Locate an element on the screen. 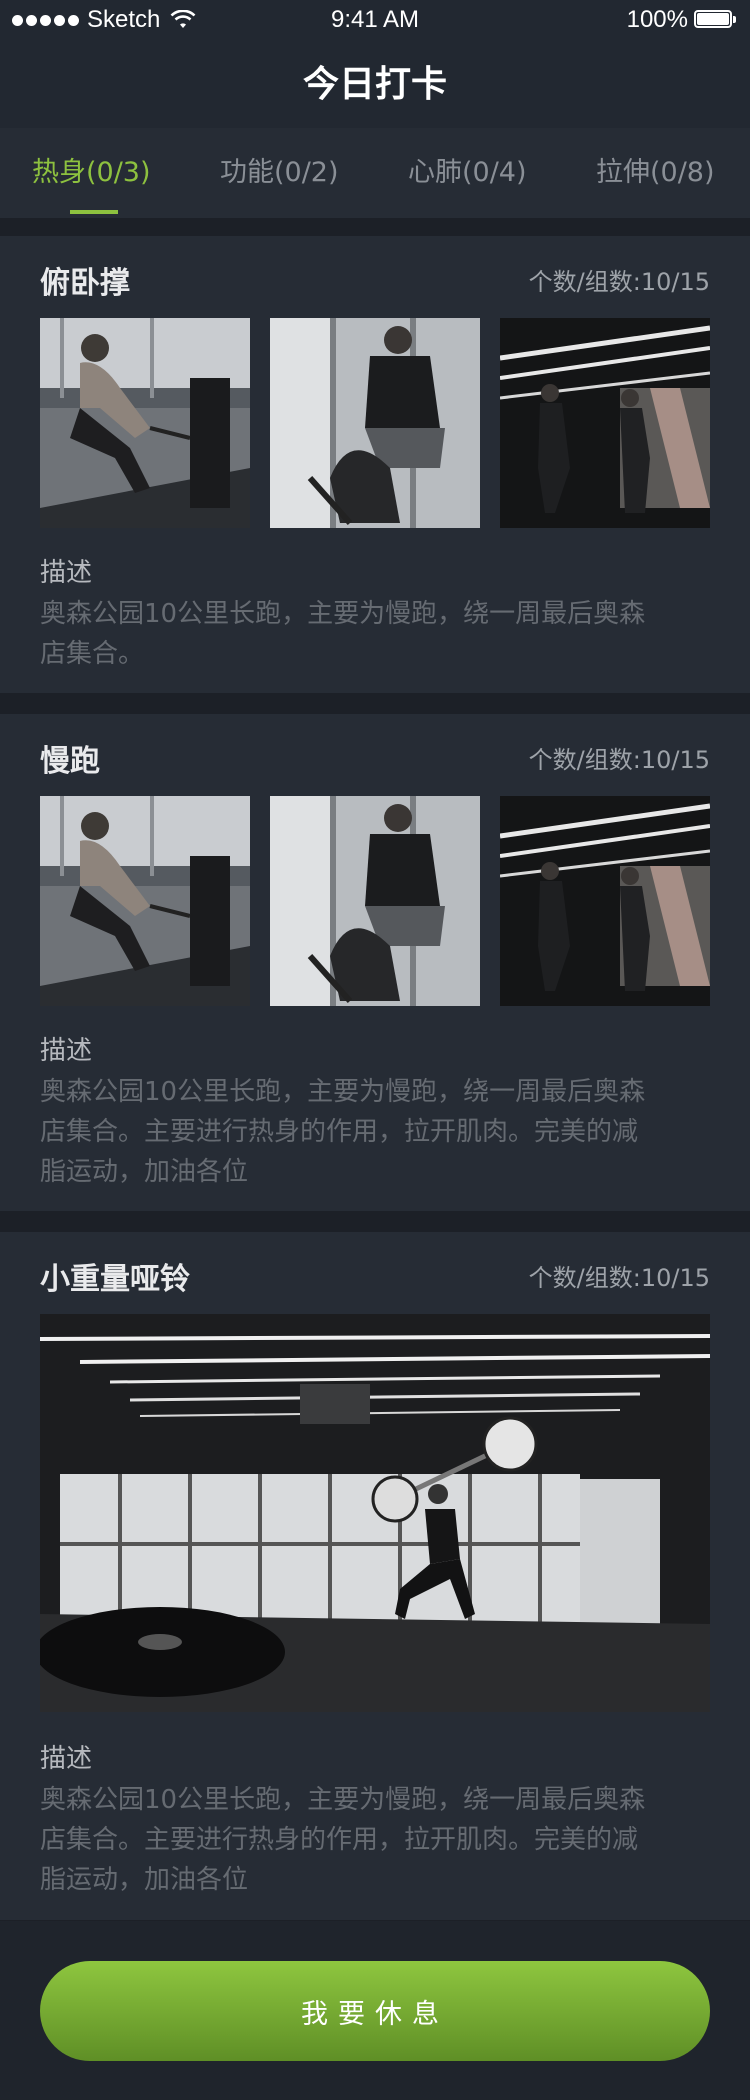  page-title: 今日打卡 is located at coordinates (374, 84).